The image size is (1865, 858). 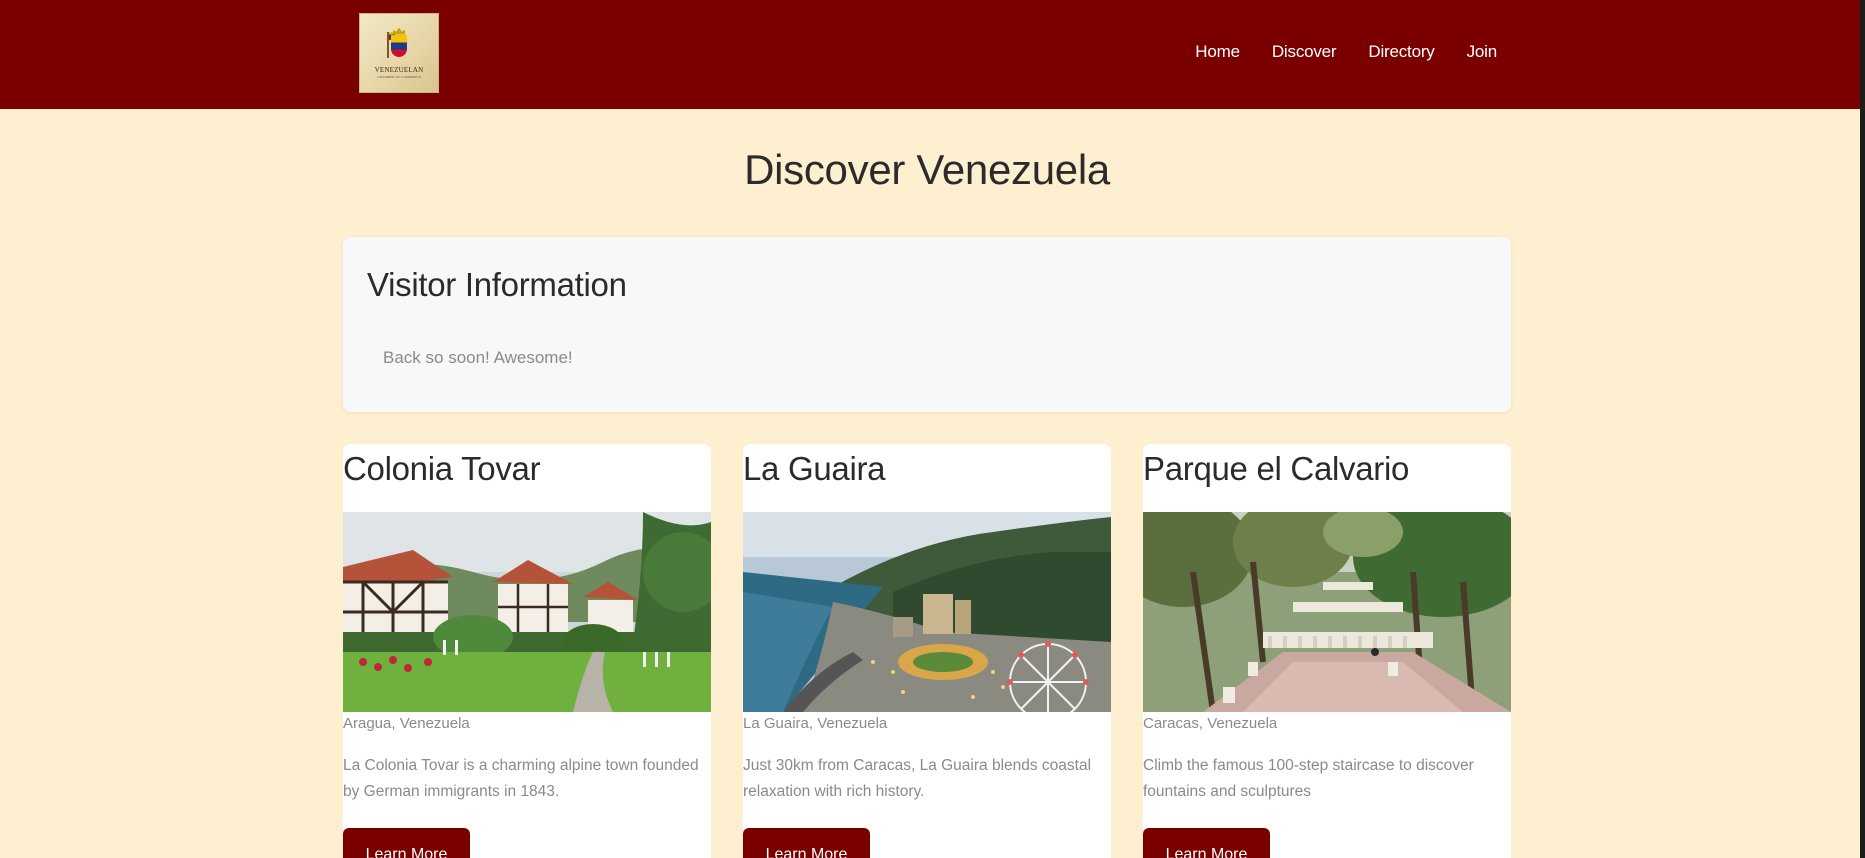 What do you see at coordinates (497, 284) in the screenshot?
I see `visitor-heading: Visitor Information` at bounding box center [497, 284].